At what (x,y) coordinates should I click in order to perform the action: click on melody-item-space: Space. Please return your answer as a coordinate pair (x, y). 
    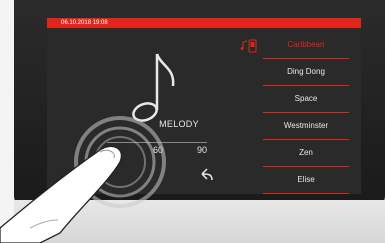
    Looking at the image, I should click on (306, 99).